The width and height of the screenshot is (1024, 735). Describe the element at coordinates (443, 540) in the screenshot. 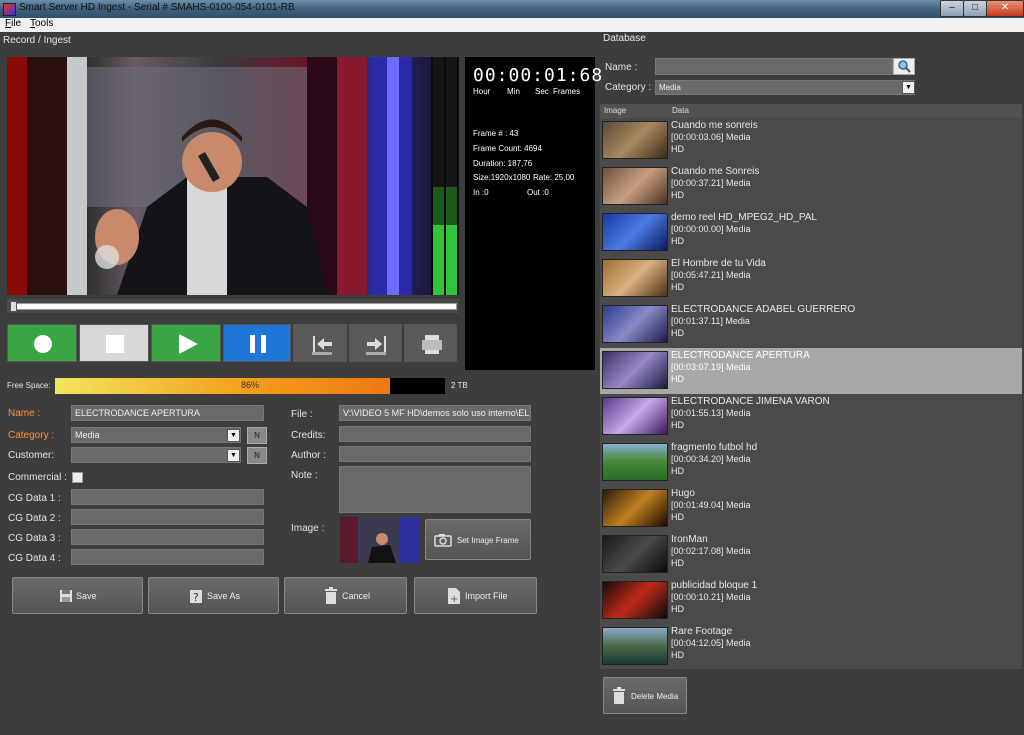

I see `camera-icon` at that location.